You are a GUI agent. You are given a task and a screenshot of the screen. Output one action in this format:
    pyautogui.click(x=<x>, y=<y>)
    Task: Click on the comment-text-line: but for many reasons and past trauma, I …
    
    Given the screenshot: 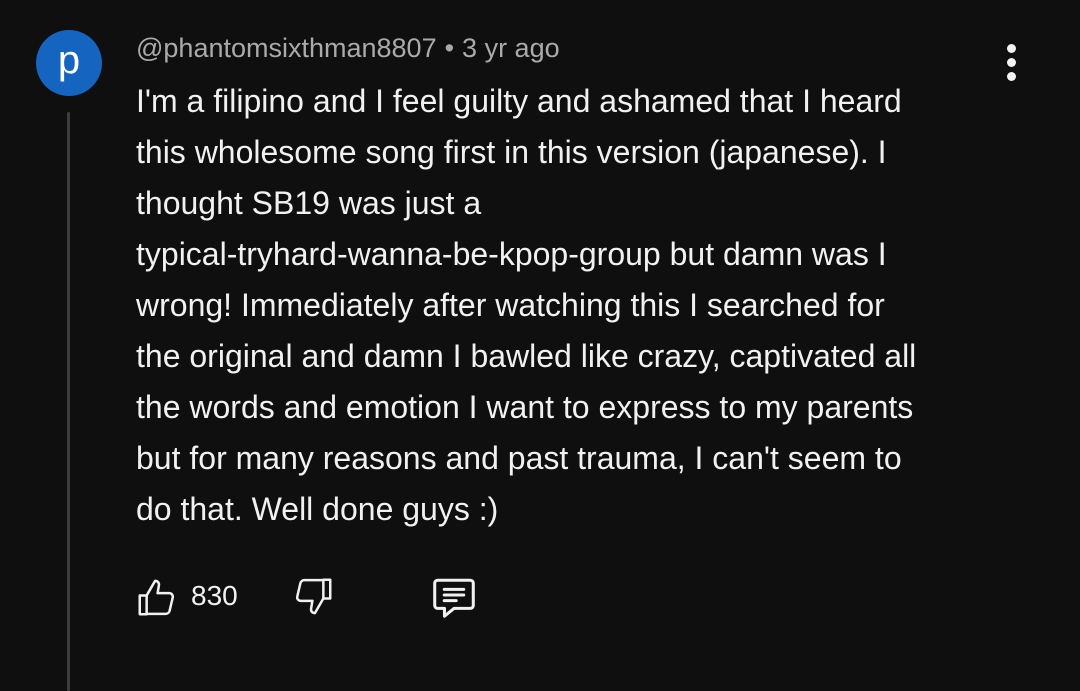 What is the action you would take?
    pyautogui.click(x=519, y=458)
    